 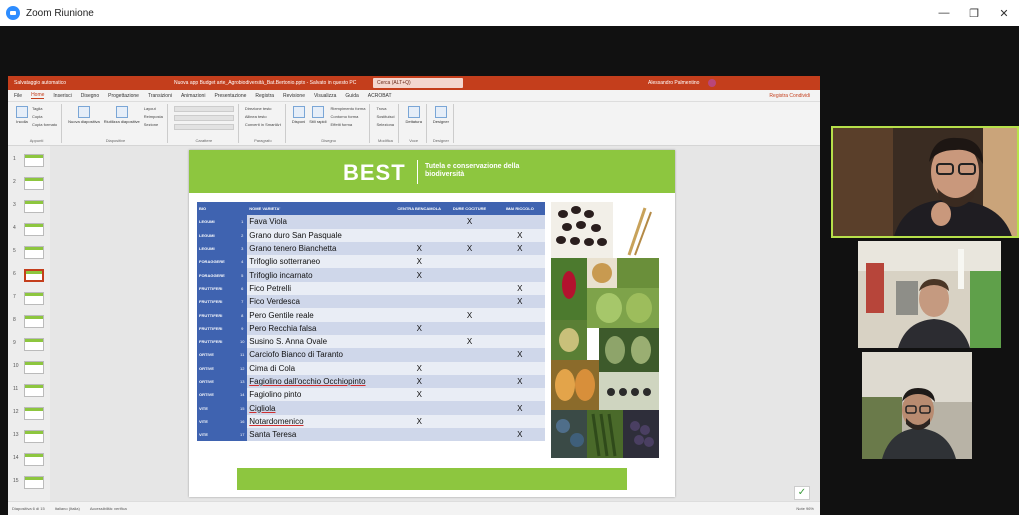 I want to click on ribbon-tab: Presentazione, so click(x=230, y=96).